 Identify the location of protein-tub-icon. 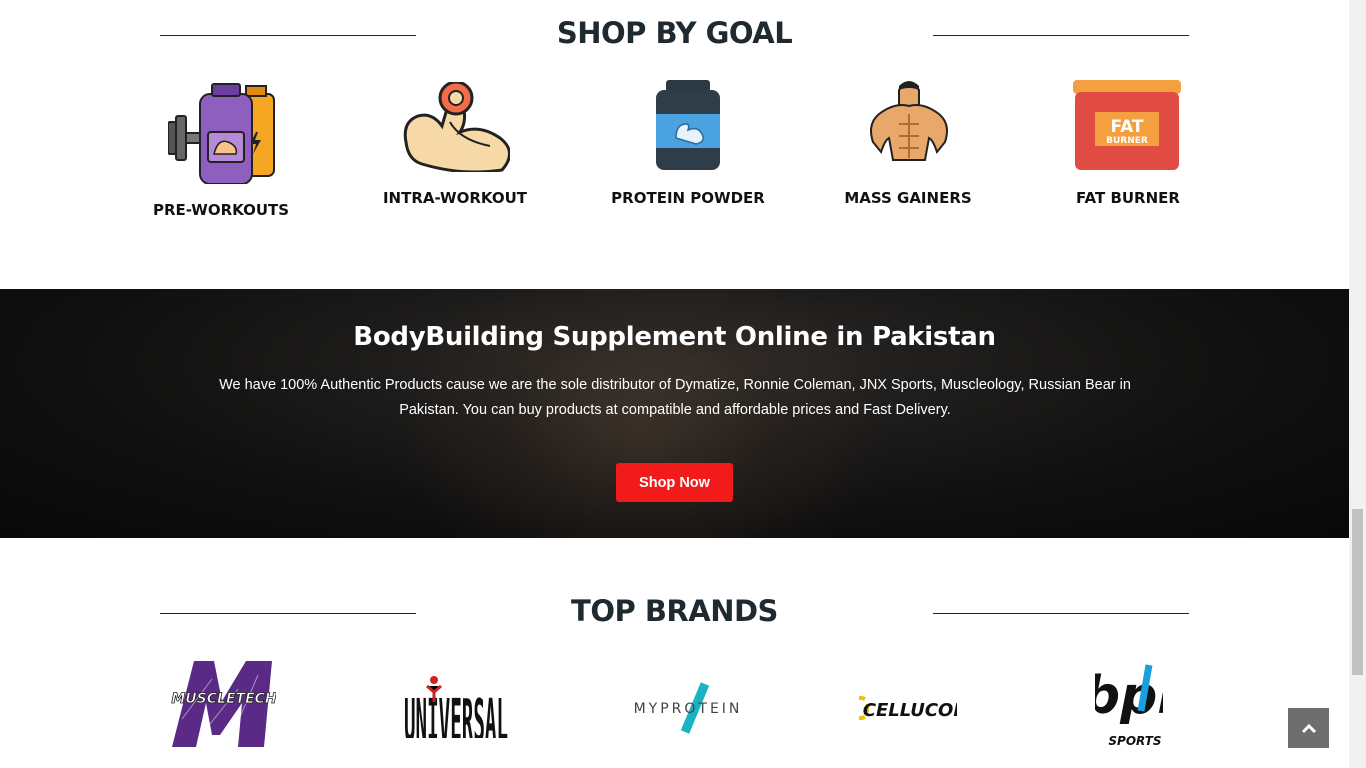
(688, 125).